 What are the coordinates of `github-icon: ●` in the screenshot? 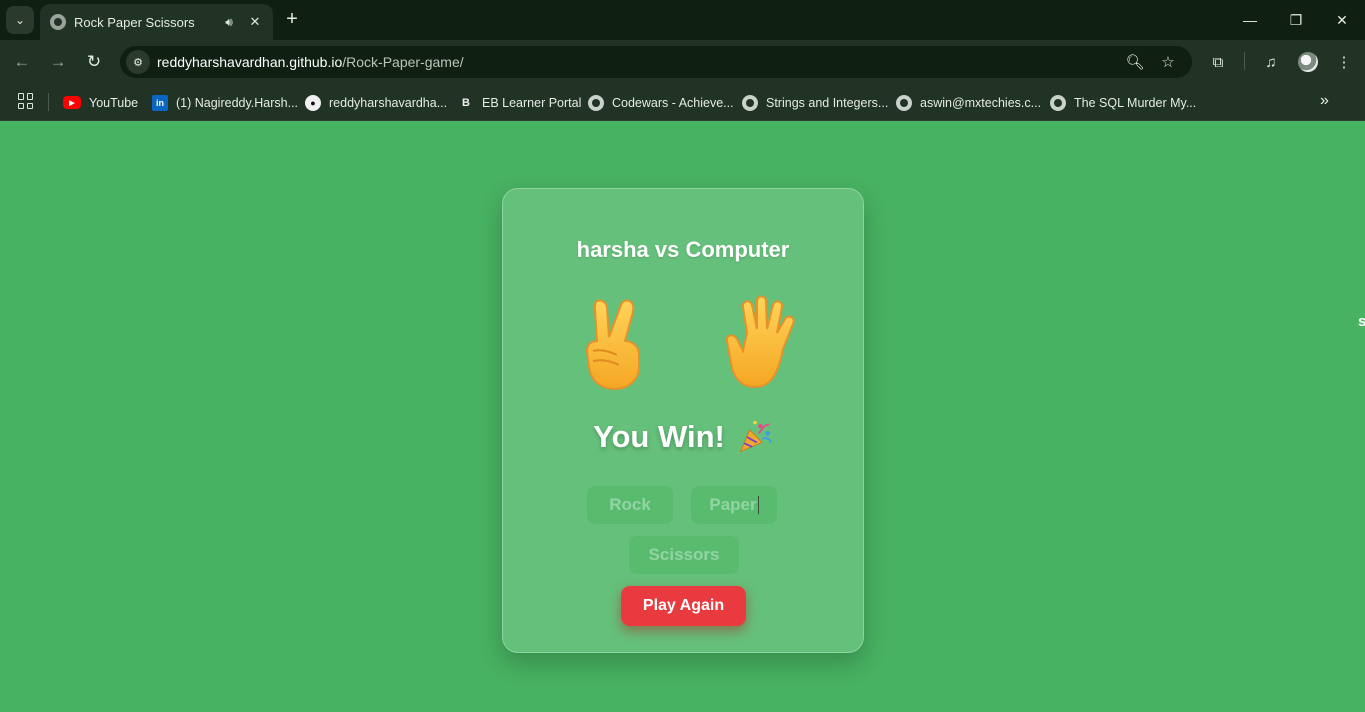 It's located at (313, 102).